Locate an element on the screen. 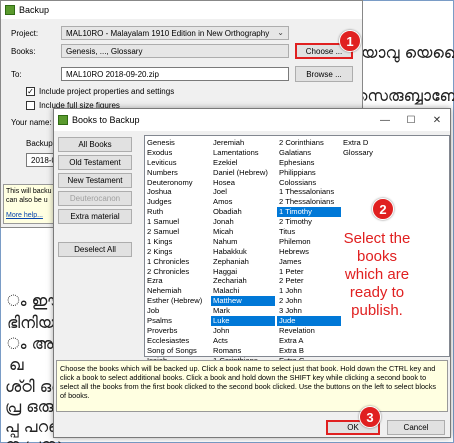  book-item: Habakkuk is located at coordinates (243, 252).